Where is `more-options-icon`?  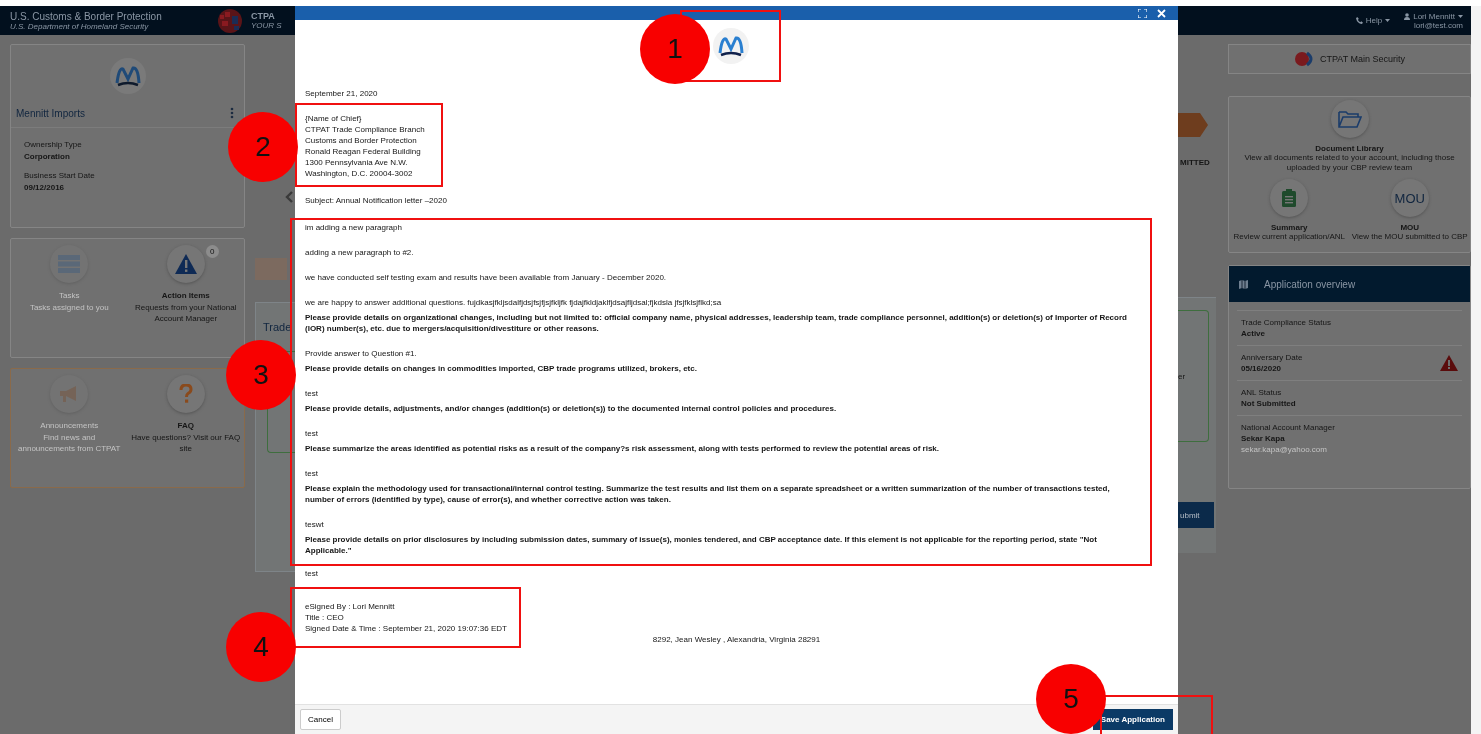 more-options-icon is located at coordinates (232, 113).